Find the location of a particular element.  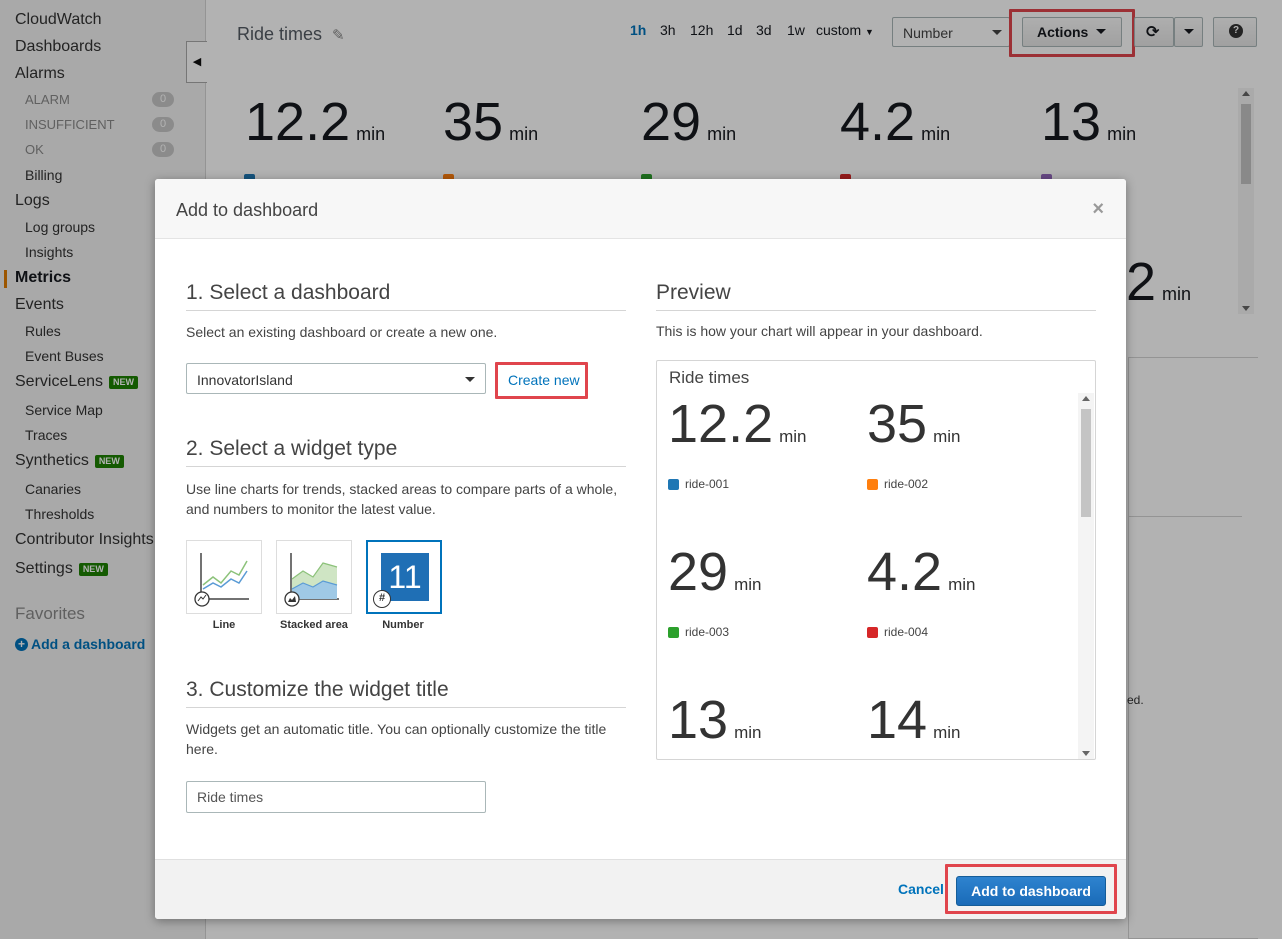

preview-metric-value: 14 is located at coordinates (897, 720).